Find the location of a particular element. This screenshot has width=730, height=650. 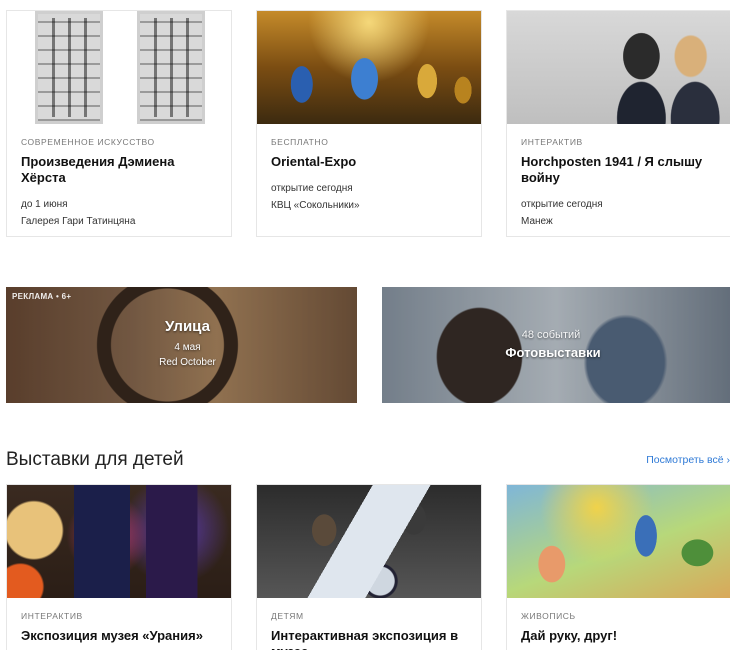

event-card: ДЕТЯМ Интерактивная экспозиция в музее is located at coordinates (369, 567).